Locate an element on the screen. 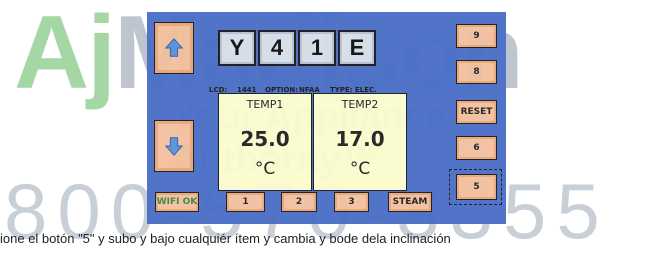 This screenshot has height=257, width=651. temp2-unit: °C is located at coordinates (360, 169).